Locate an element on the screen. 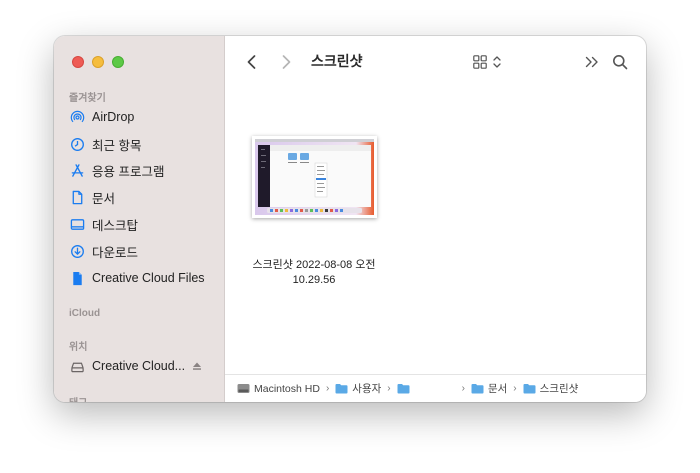 The width and height of the screenshot is (700, 473). file-name-line2: 10.29.56 is located at coordinates (314, 280).